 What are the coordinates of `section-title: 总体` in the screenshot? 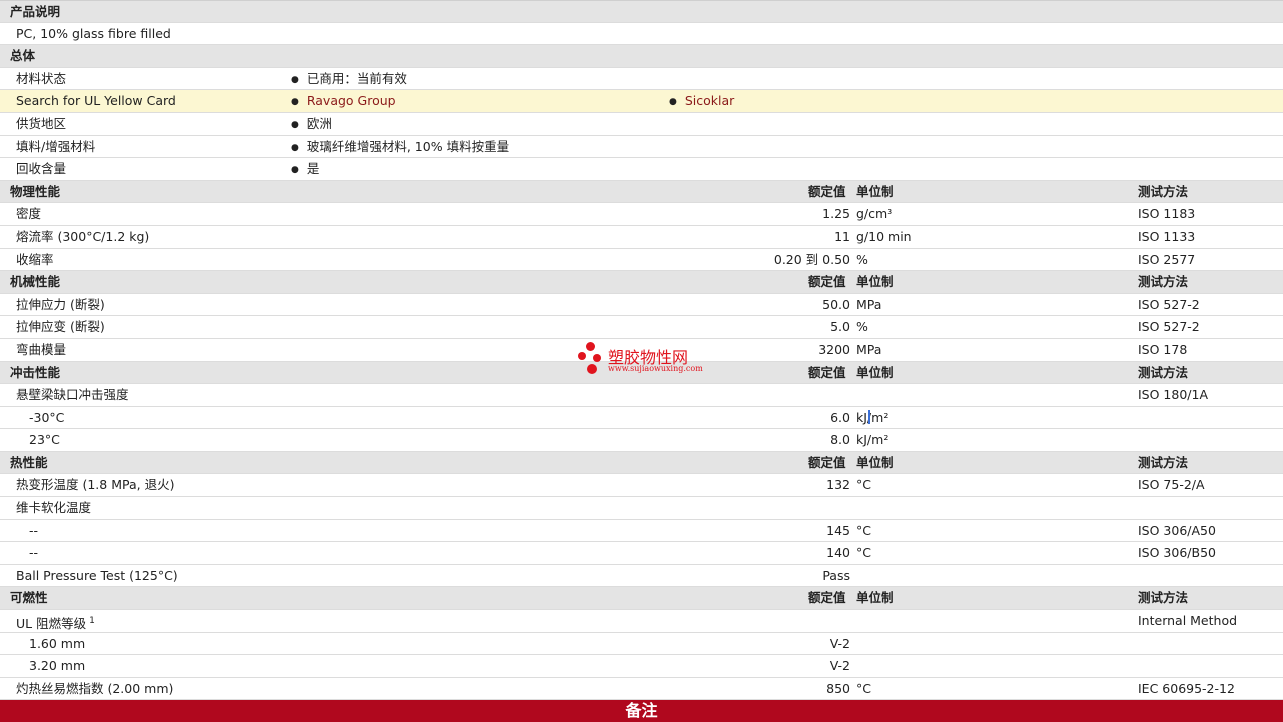 It's located at (23, 56).